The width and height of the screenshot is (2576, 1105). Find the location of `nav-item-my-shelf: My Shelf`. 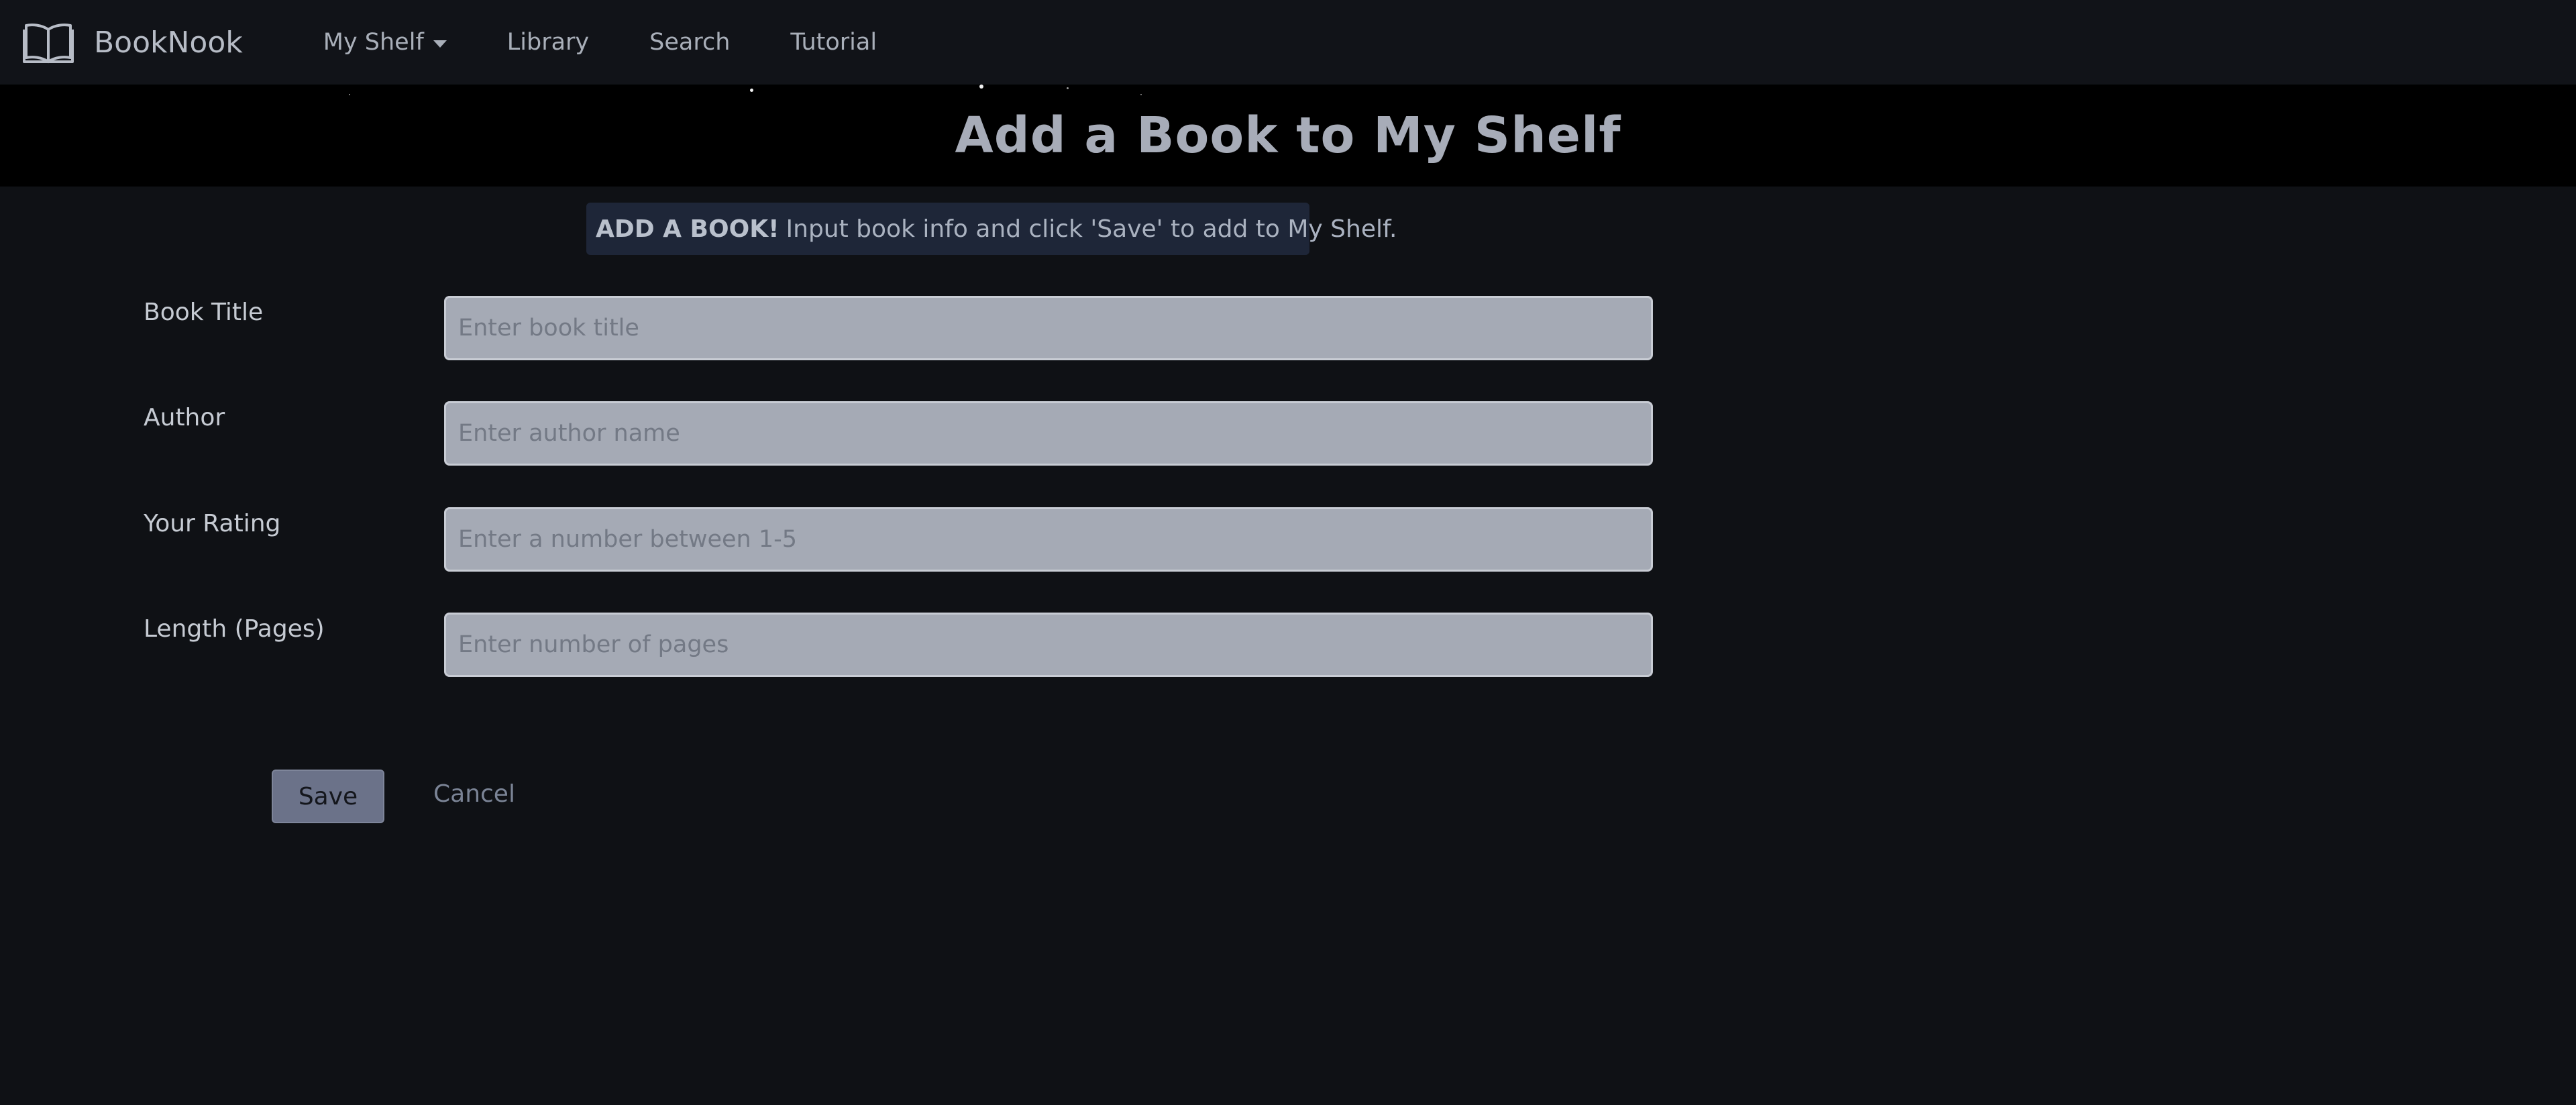

nav-item-my-shelf: My Shelf is located at coordinates (385, 42).